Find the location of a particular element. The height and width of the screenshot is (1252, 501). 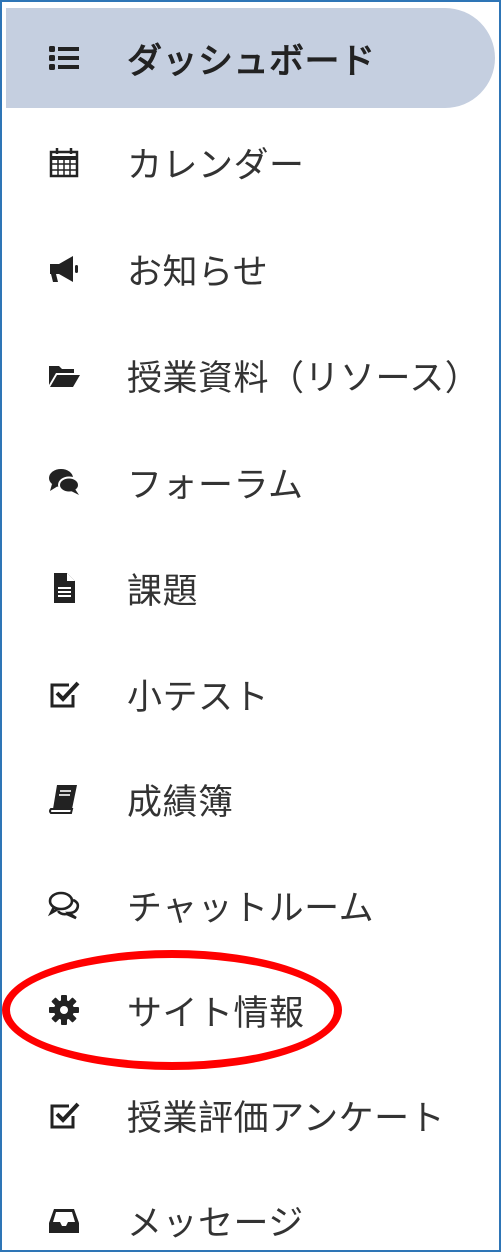

sidebar-item-label: 授業評価アンケート is located at coordinates (286, 1118).